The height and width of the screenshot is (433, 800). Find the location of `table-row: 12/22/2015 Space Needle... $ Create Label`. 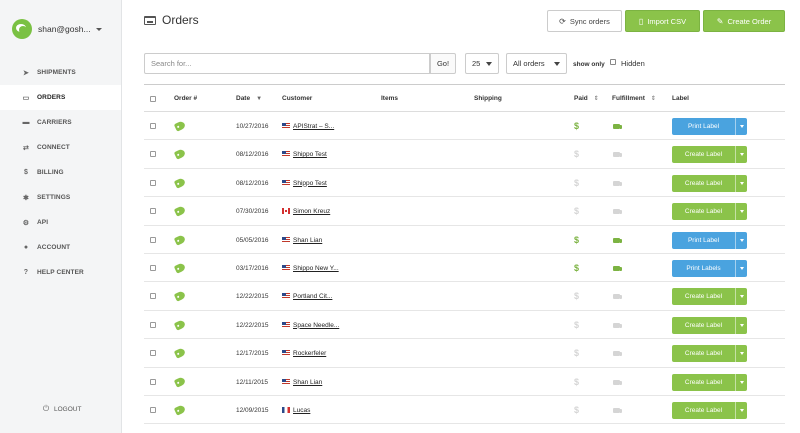

table-row: 12/22/2015 Space Needle... $ Create Label is located at coordinates (464, 325).